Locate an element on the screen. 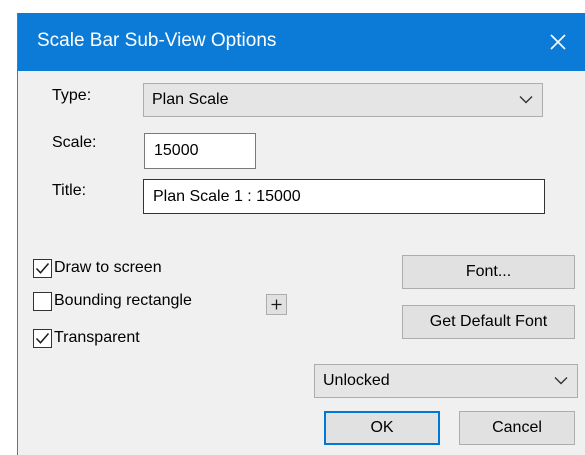 This screenshot has height=455, width=585. draw-to-screen-label: Draw to screen is located at coordinates (108, 267).